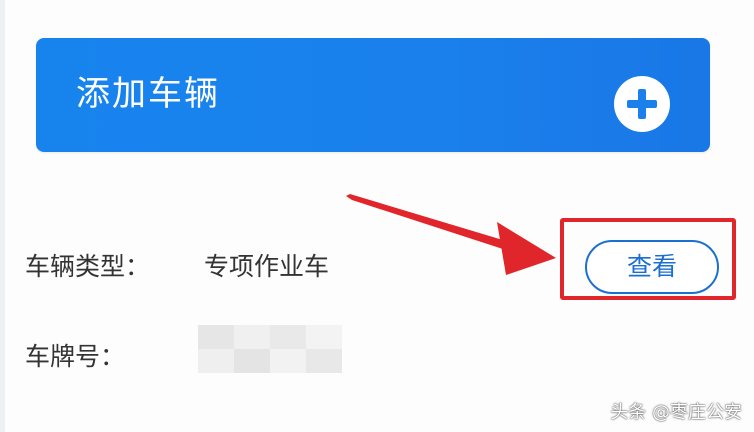 The image size is (754, 432). What do you see at coordinates (270, 349) in the screenshot?
I see `plate-number-value-blurred` at bounding box center [270, 349].